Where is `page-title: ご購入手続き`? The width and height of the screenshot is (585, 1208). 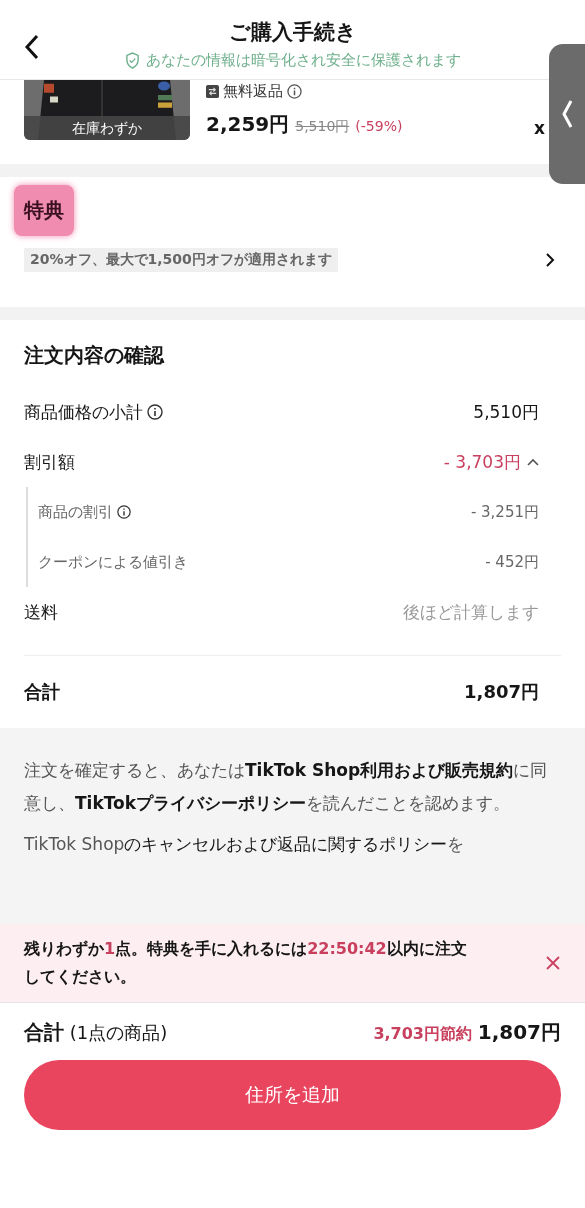
page-title: ご購入手続き is located at coordinates (292, 32).